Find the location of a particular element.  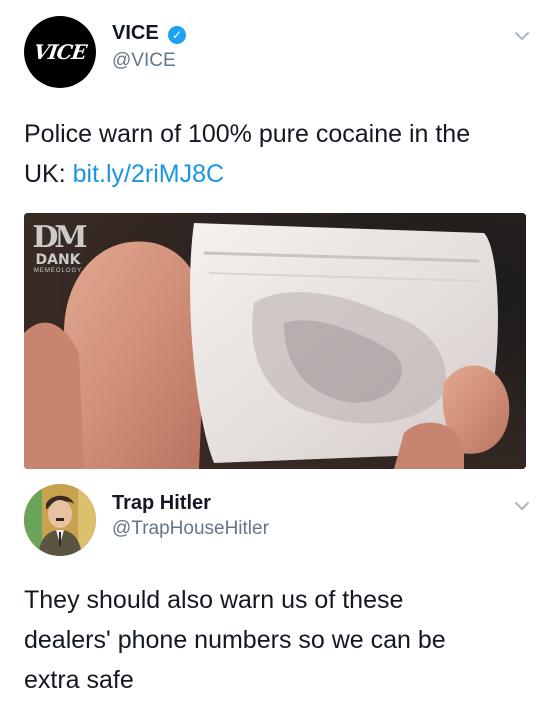

avatar is located at coordinates (60, 520).